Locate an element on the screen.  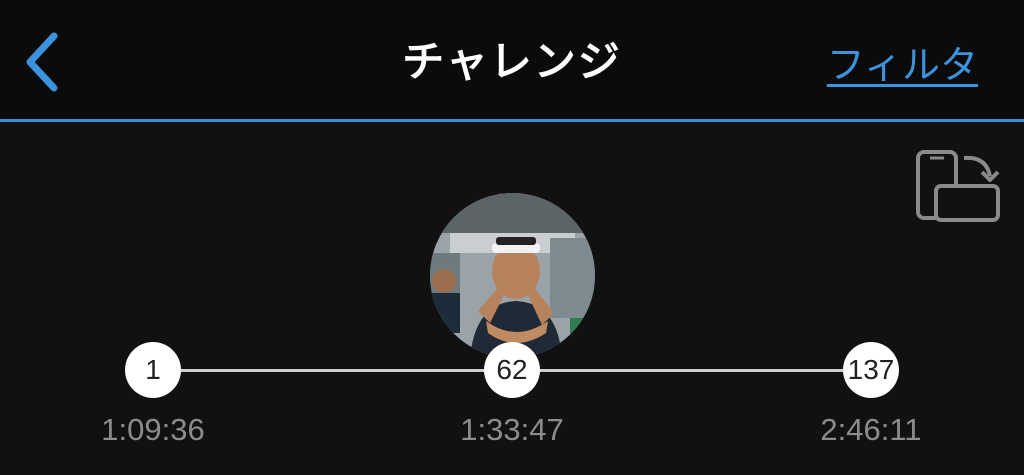
timeline-node-last: 137 is located at coordinates (871, 370).